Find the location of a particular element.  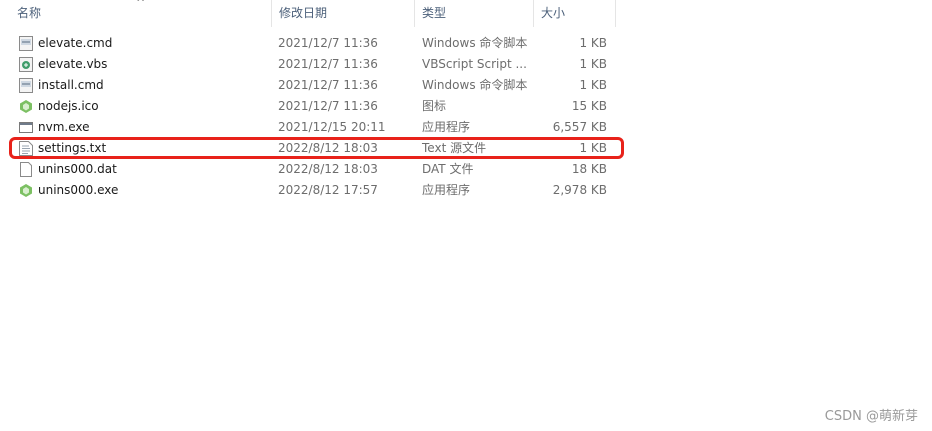

file-type: 图标 is located at coordinates (434, 106).